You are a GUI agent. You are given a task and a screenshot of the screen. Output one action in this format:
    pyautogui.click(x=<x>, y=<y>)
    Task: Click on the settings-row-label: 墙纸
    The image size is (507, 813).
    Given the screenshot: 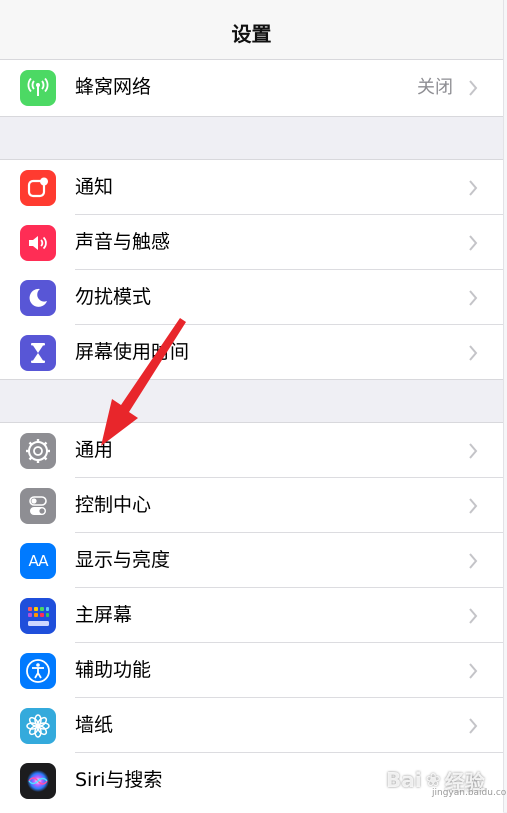 What is the action you would take?
    pyautogui.click(x=94, y=725)
    